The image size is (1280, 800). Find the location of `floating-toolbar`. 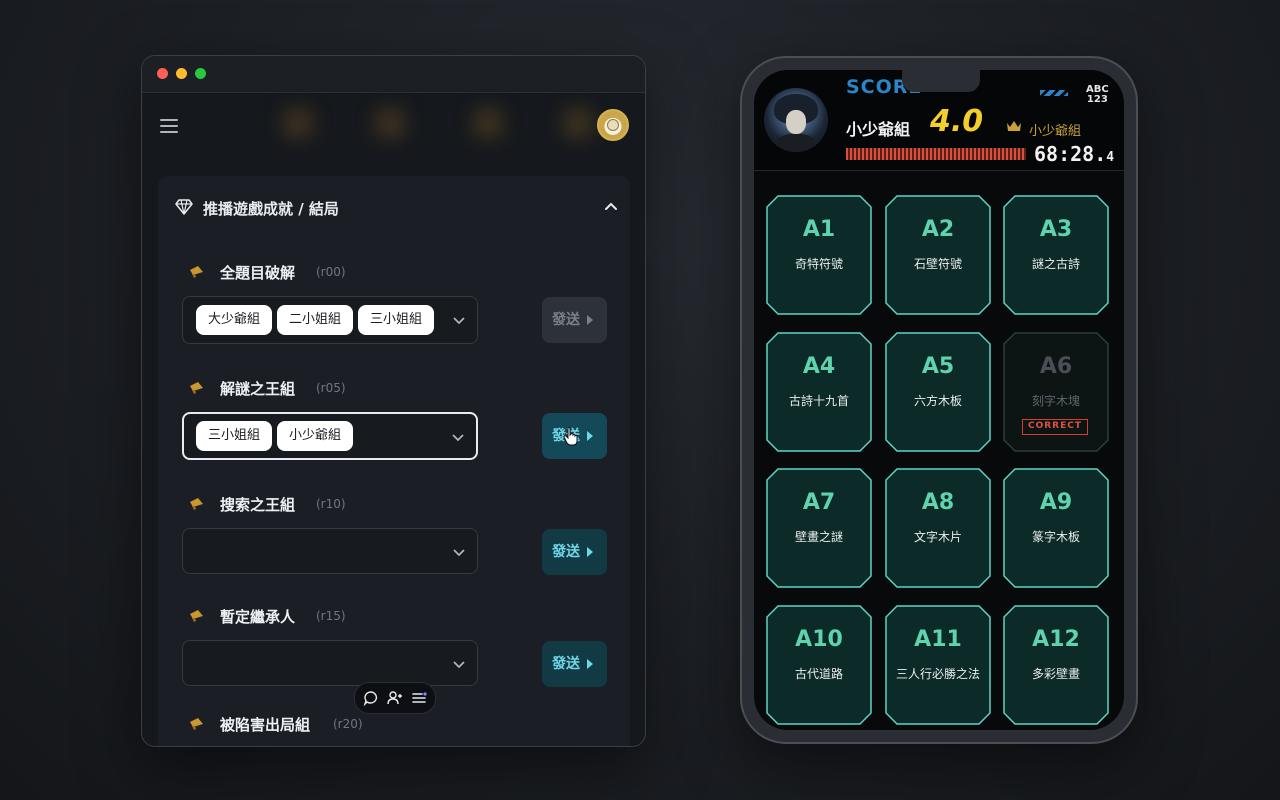

floating-toolbar is located at coordinates (395, 698).